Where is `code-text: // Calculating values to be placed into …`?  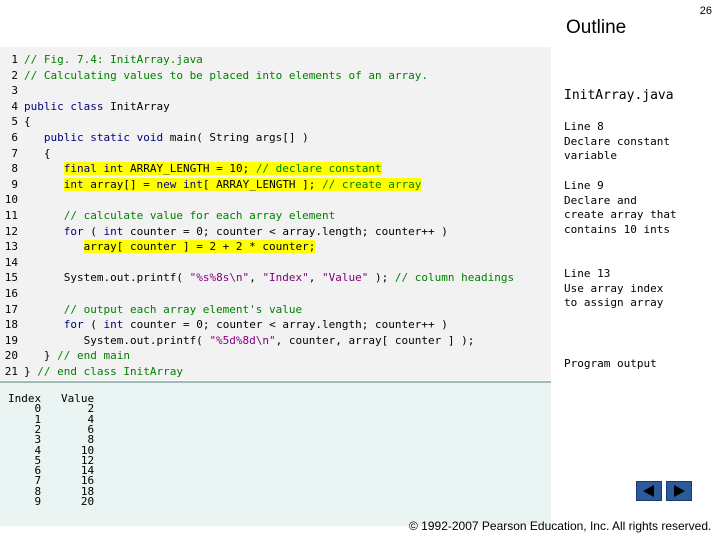
code-text: // Calculating values to be placed into … is located at coordinates (226, 76).